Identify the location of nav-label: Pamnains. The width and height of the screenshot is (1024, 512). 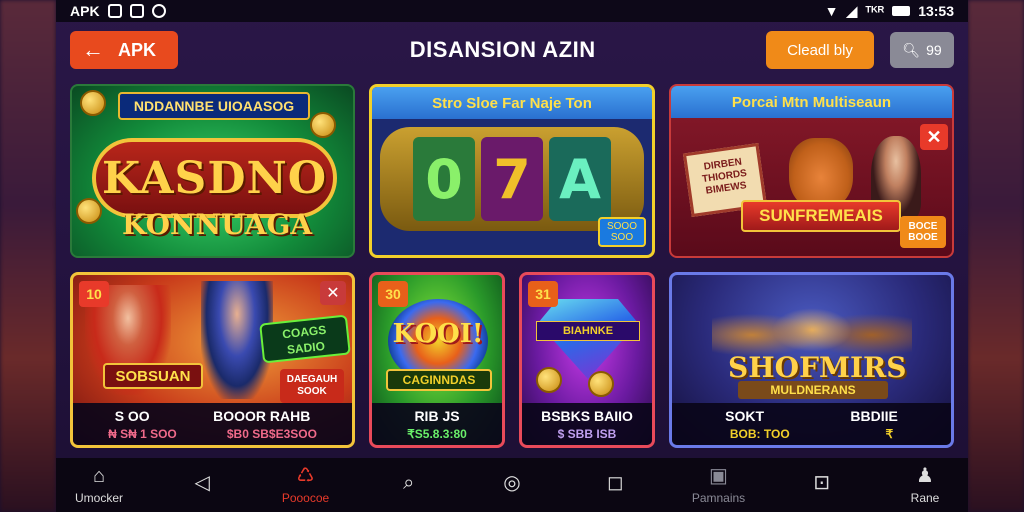
(718, 498).